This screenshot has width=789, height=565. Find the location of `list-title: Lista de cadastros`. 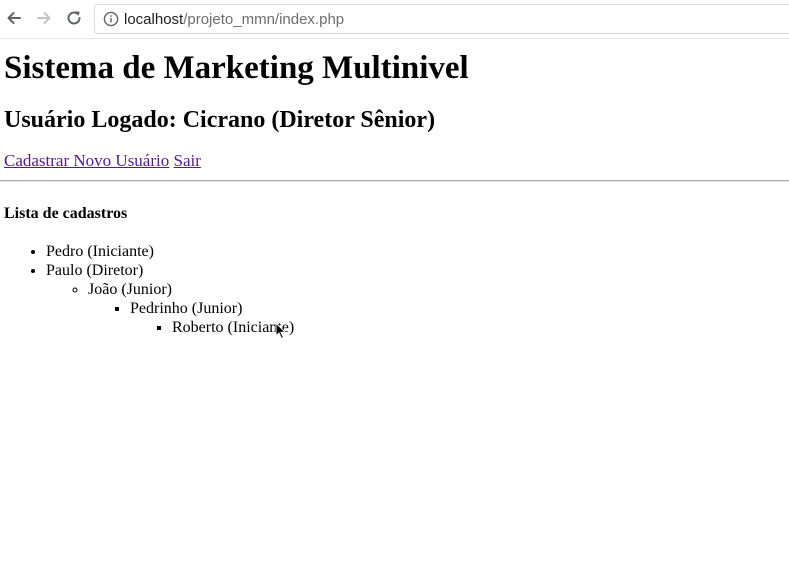

list-title: Lista de cadastros is located at coordinates (66, 213).